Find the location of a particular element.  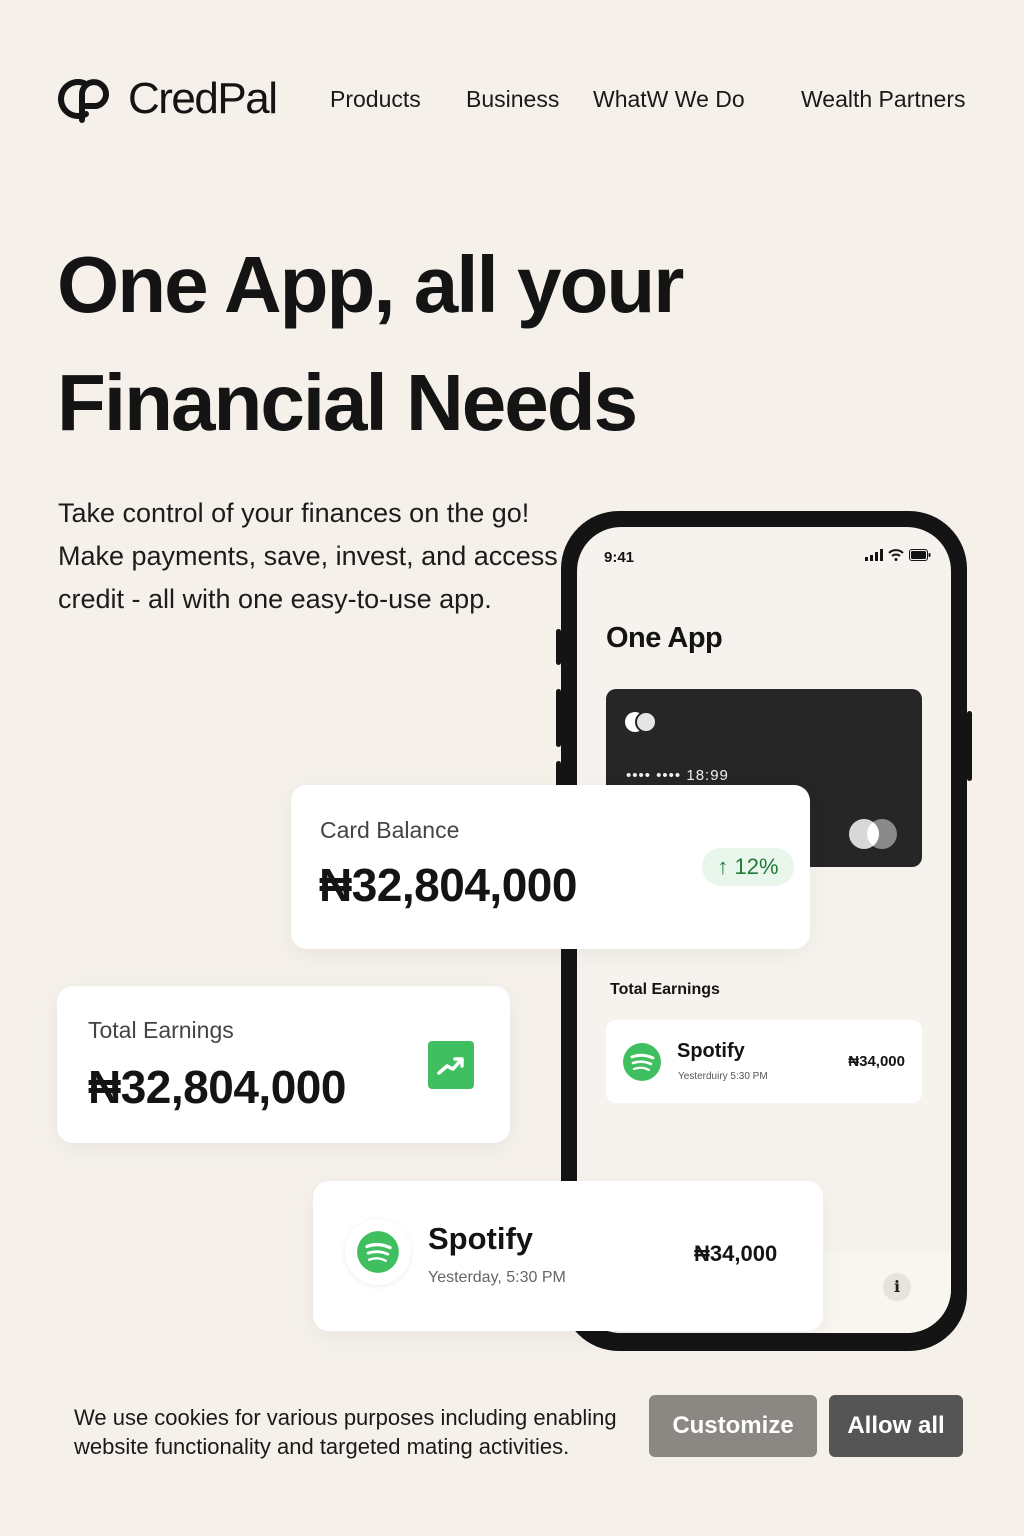

hero-title-line-1: One App, all your is located at coordinates (370, 284).